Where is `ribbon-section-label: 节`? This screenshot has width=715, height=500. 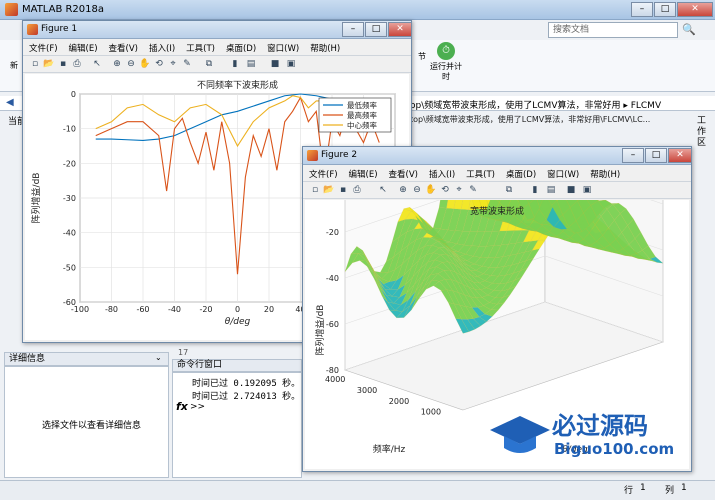 ribbon-section-label: 节 is located at coordinates (422, 56).